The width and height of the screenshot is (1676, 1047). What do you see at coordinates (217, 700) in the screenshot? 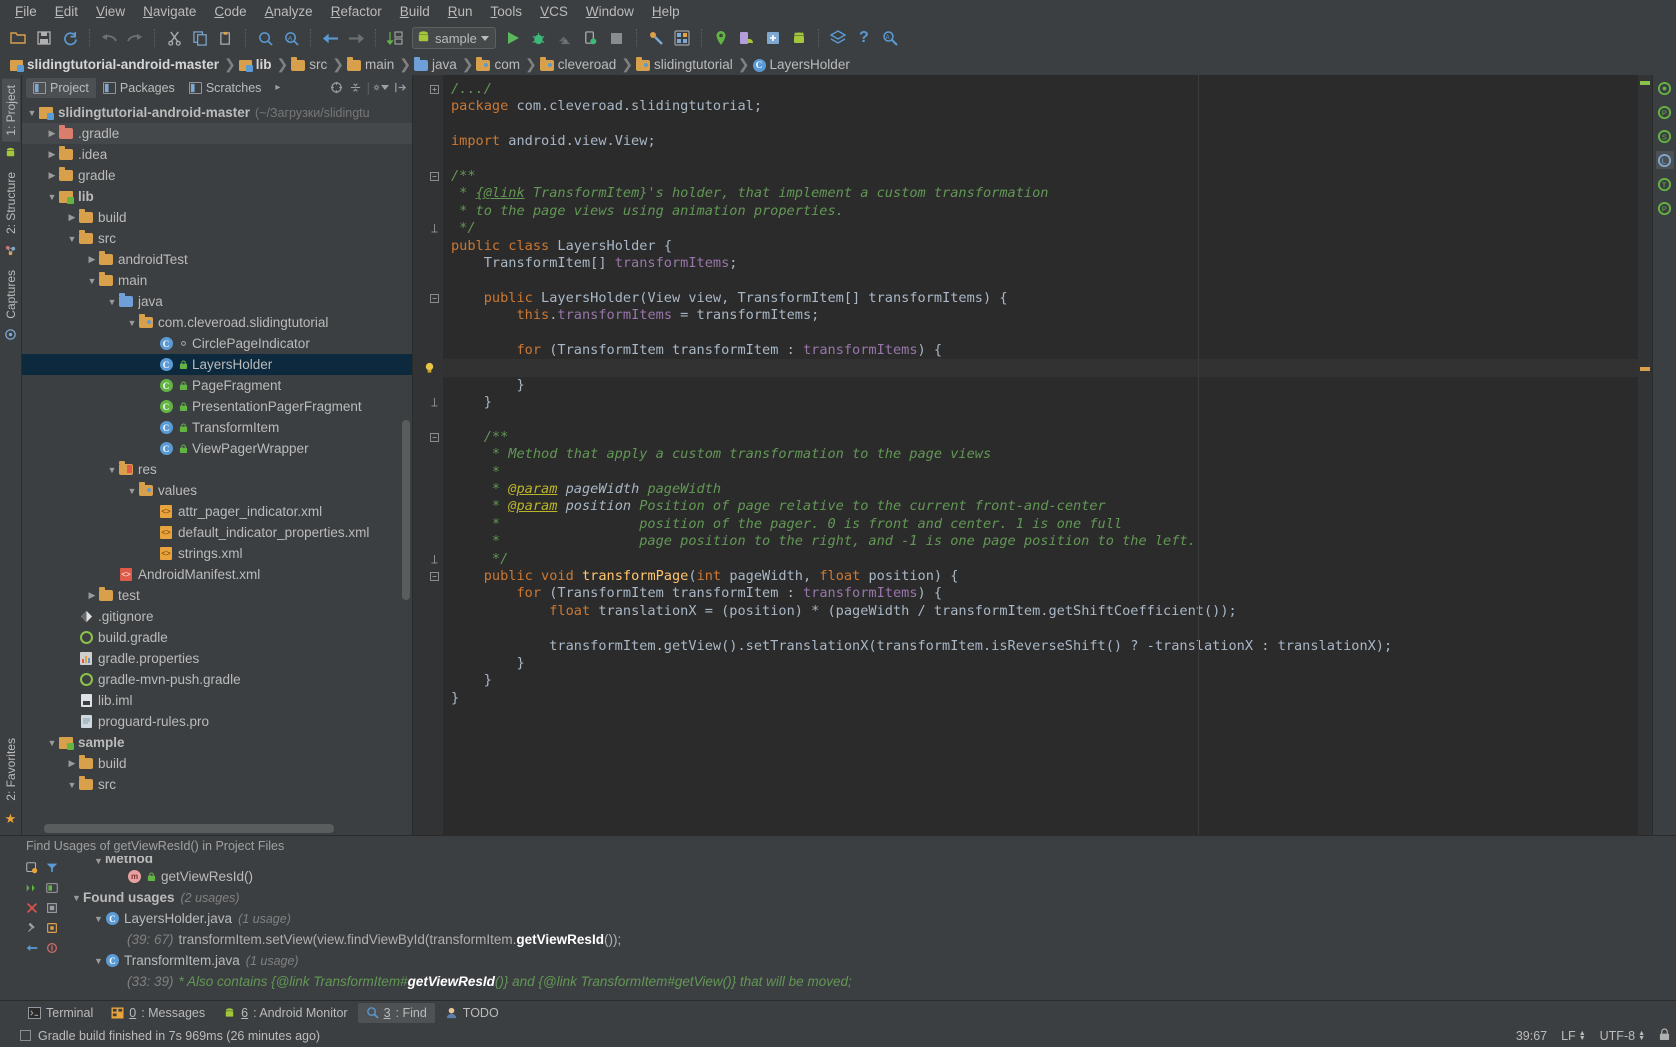
I see `tree-node-lib-iml: lib.iml` at bounding box center [217, 700].